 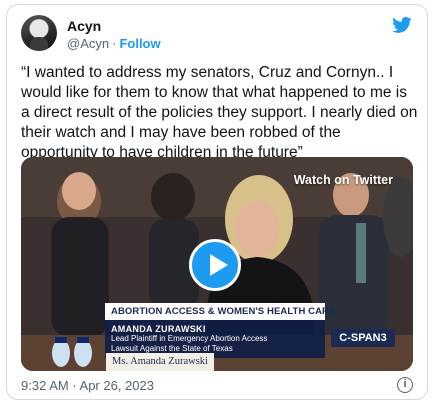 What do you see at coordinates (217, 35) in the screenshot?
I see `tweet-header: Acyn @Acyn · Follow` at bounding box center [217, 35].